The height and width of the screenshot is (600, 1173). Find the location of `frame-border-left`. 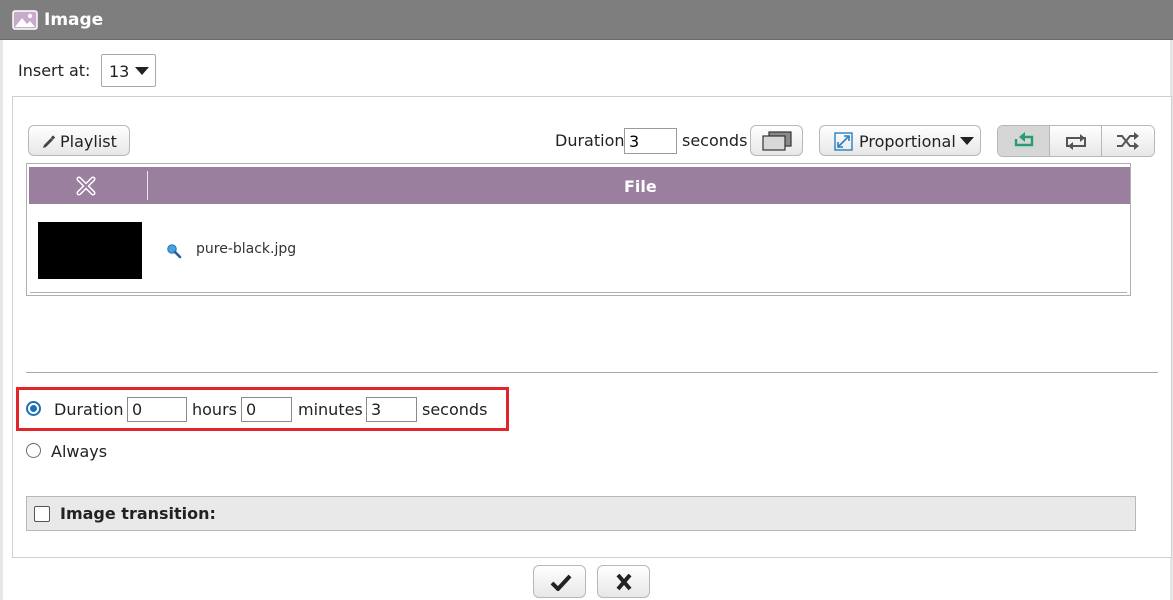

frame-border-left is located at coordinates (1, 320).